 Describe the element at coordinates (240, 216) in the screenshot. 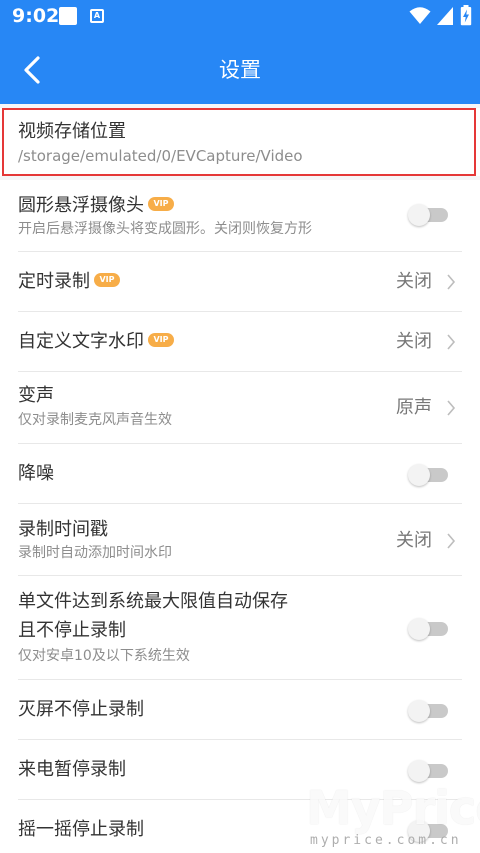

I see `setting-round-floating-camera: 圆形悬浮摄像头 VIP 开启后悬浮摄像头将变成圆形。关闭则恢复方形` at that location.